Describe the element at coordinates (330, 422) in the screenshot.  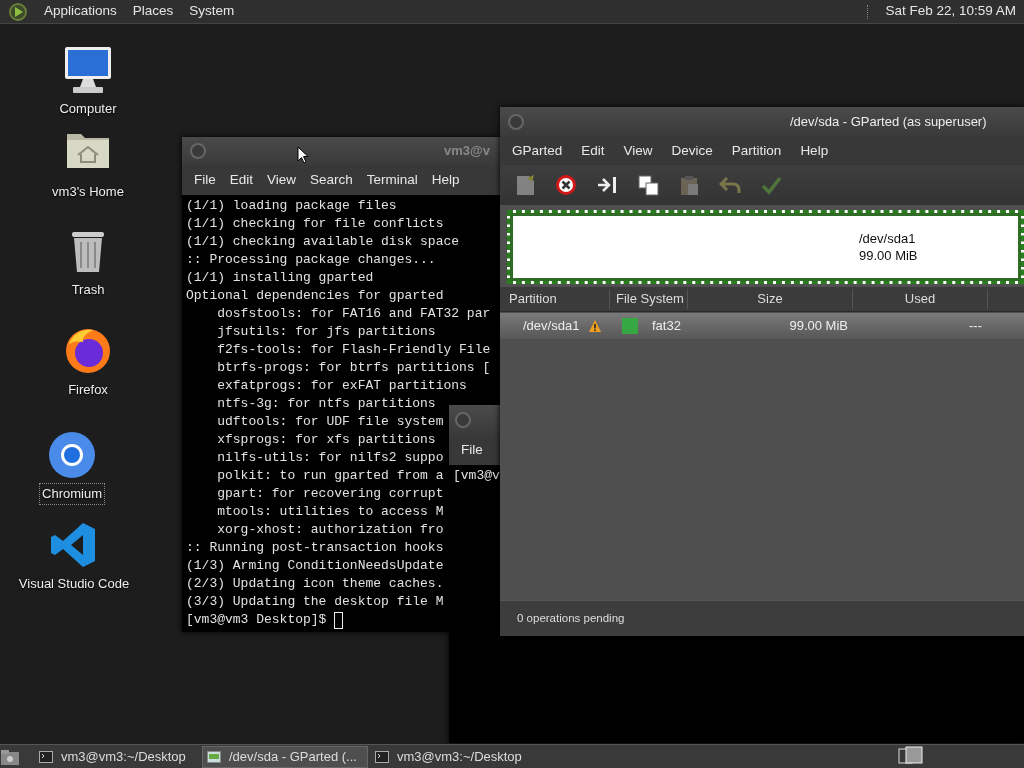
I see `terminal-line: udftools: for UDF file system` at that location.